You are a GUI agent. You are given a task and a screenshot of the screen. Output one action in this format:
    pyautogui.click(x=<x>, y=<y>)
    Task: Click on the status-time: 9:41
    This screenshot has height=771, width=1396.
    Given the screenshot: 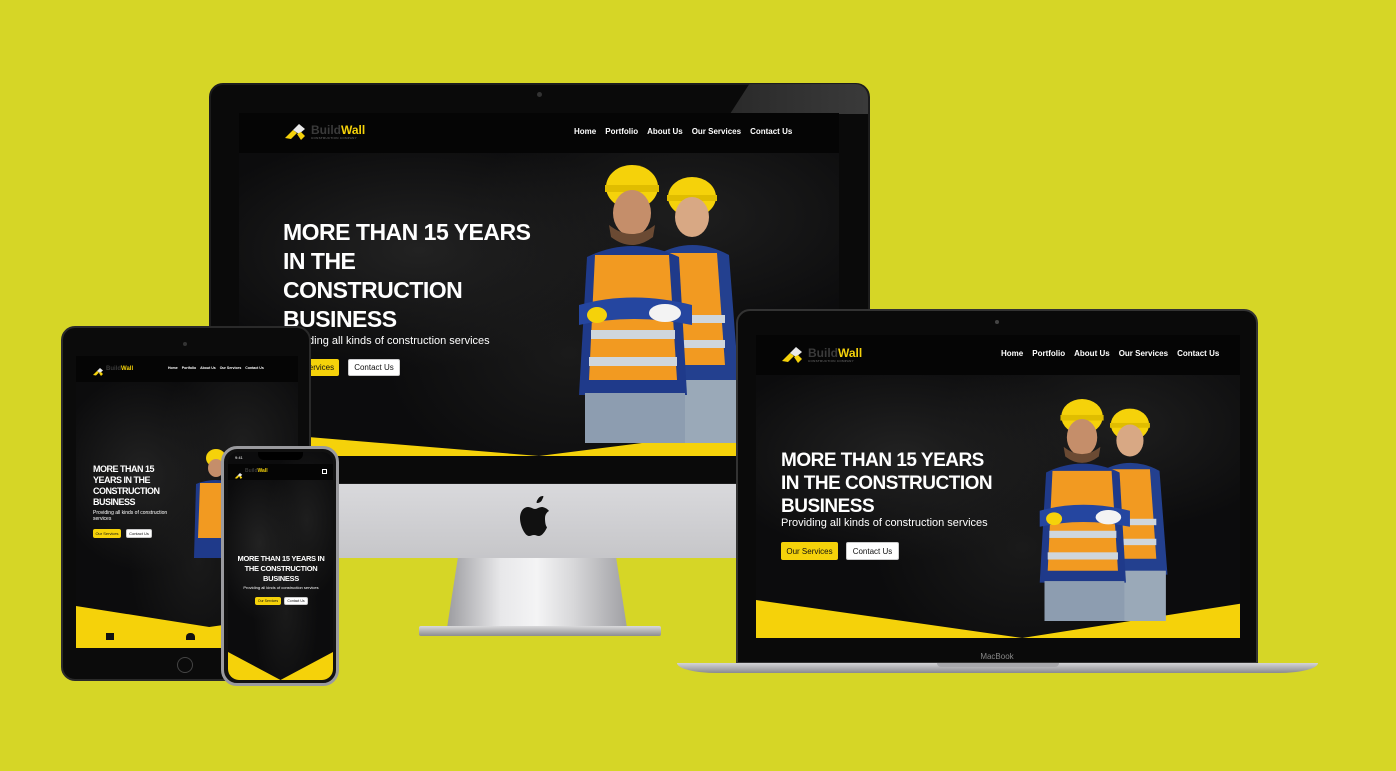 What is the action you would take?
    pyautogui.click(x=239, y=457)
    